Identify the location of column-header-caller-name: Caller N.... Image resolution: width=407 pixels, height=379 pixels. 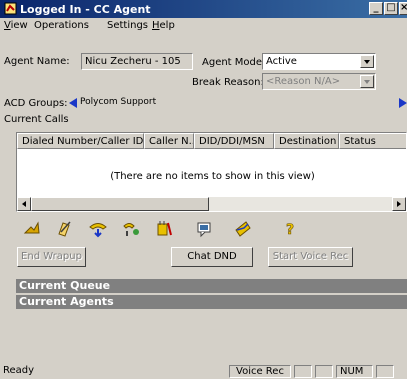
(169, 141).